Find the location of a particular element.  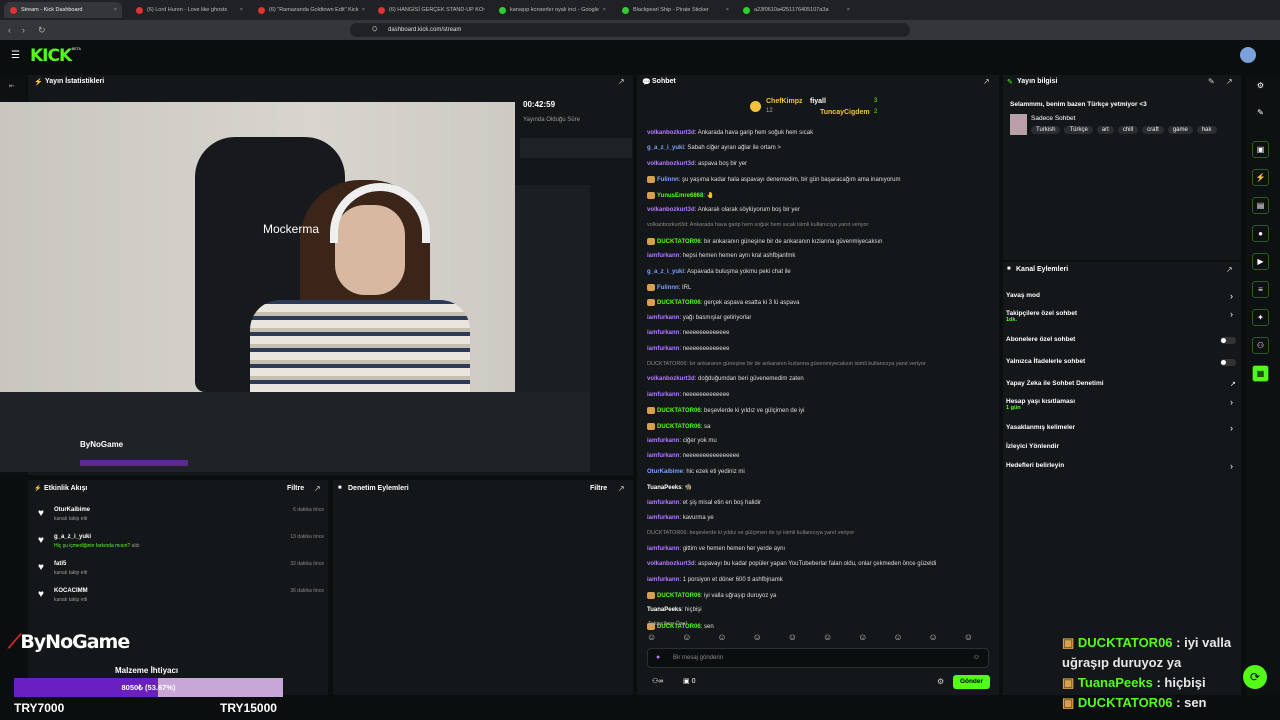

tag: art is located at coordinates (1105, 130).